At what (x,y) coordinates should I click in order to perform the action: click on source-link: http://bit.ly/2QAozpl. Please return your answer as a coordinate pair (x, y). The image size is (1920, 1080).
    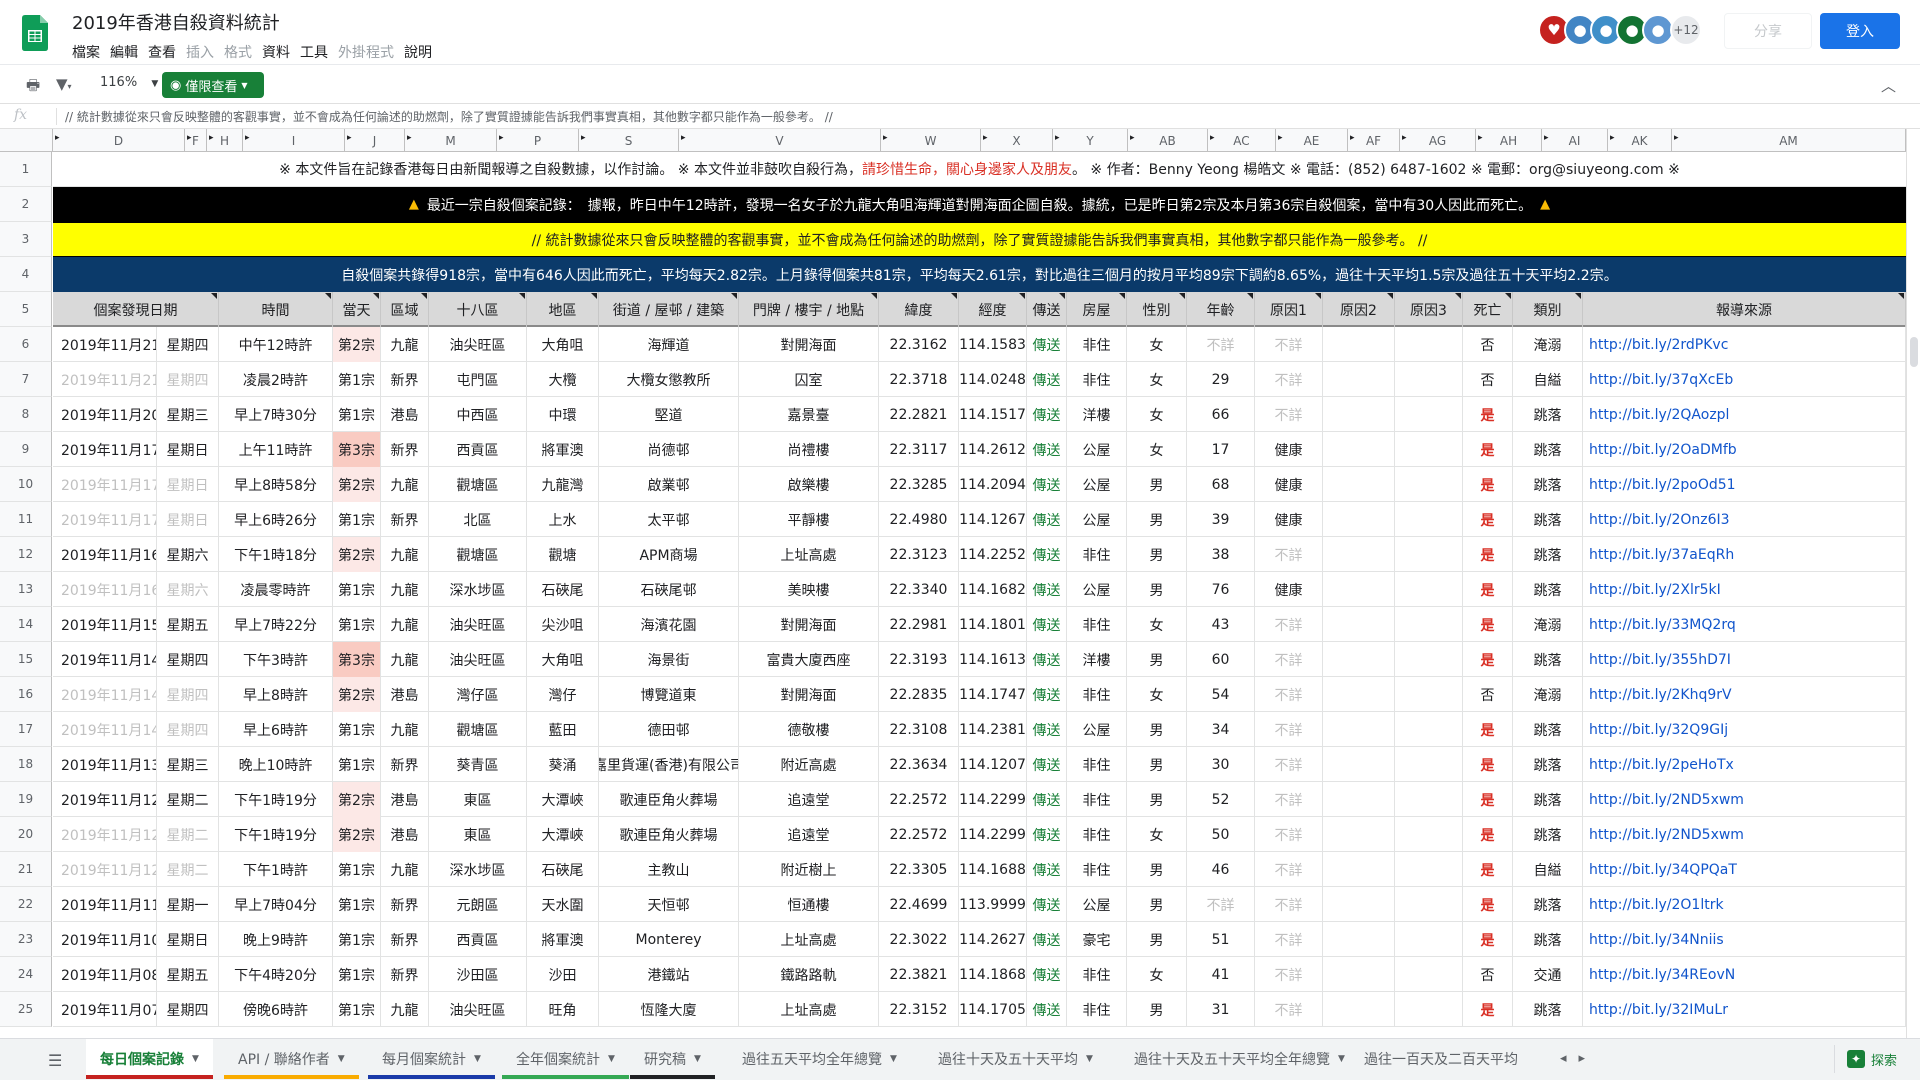
    Looking at the image, I should click on (1744, 414).